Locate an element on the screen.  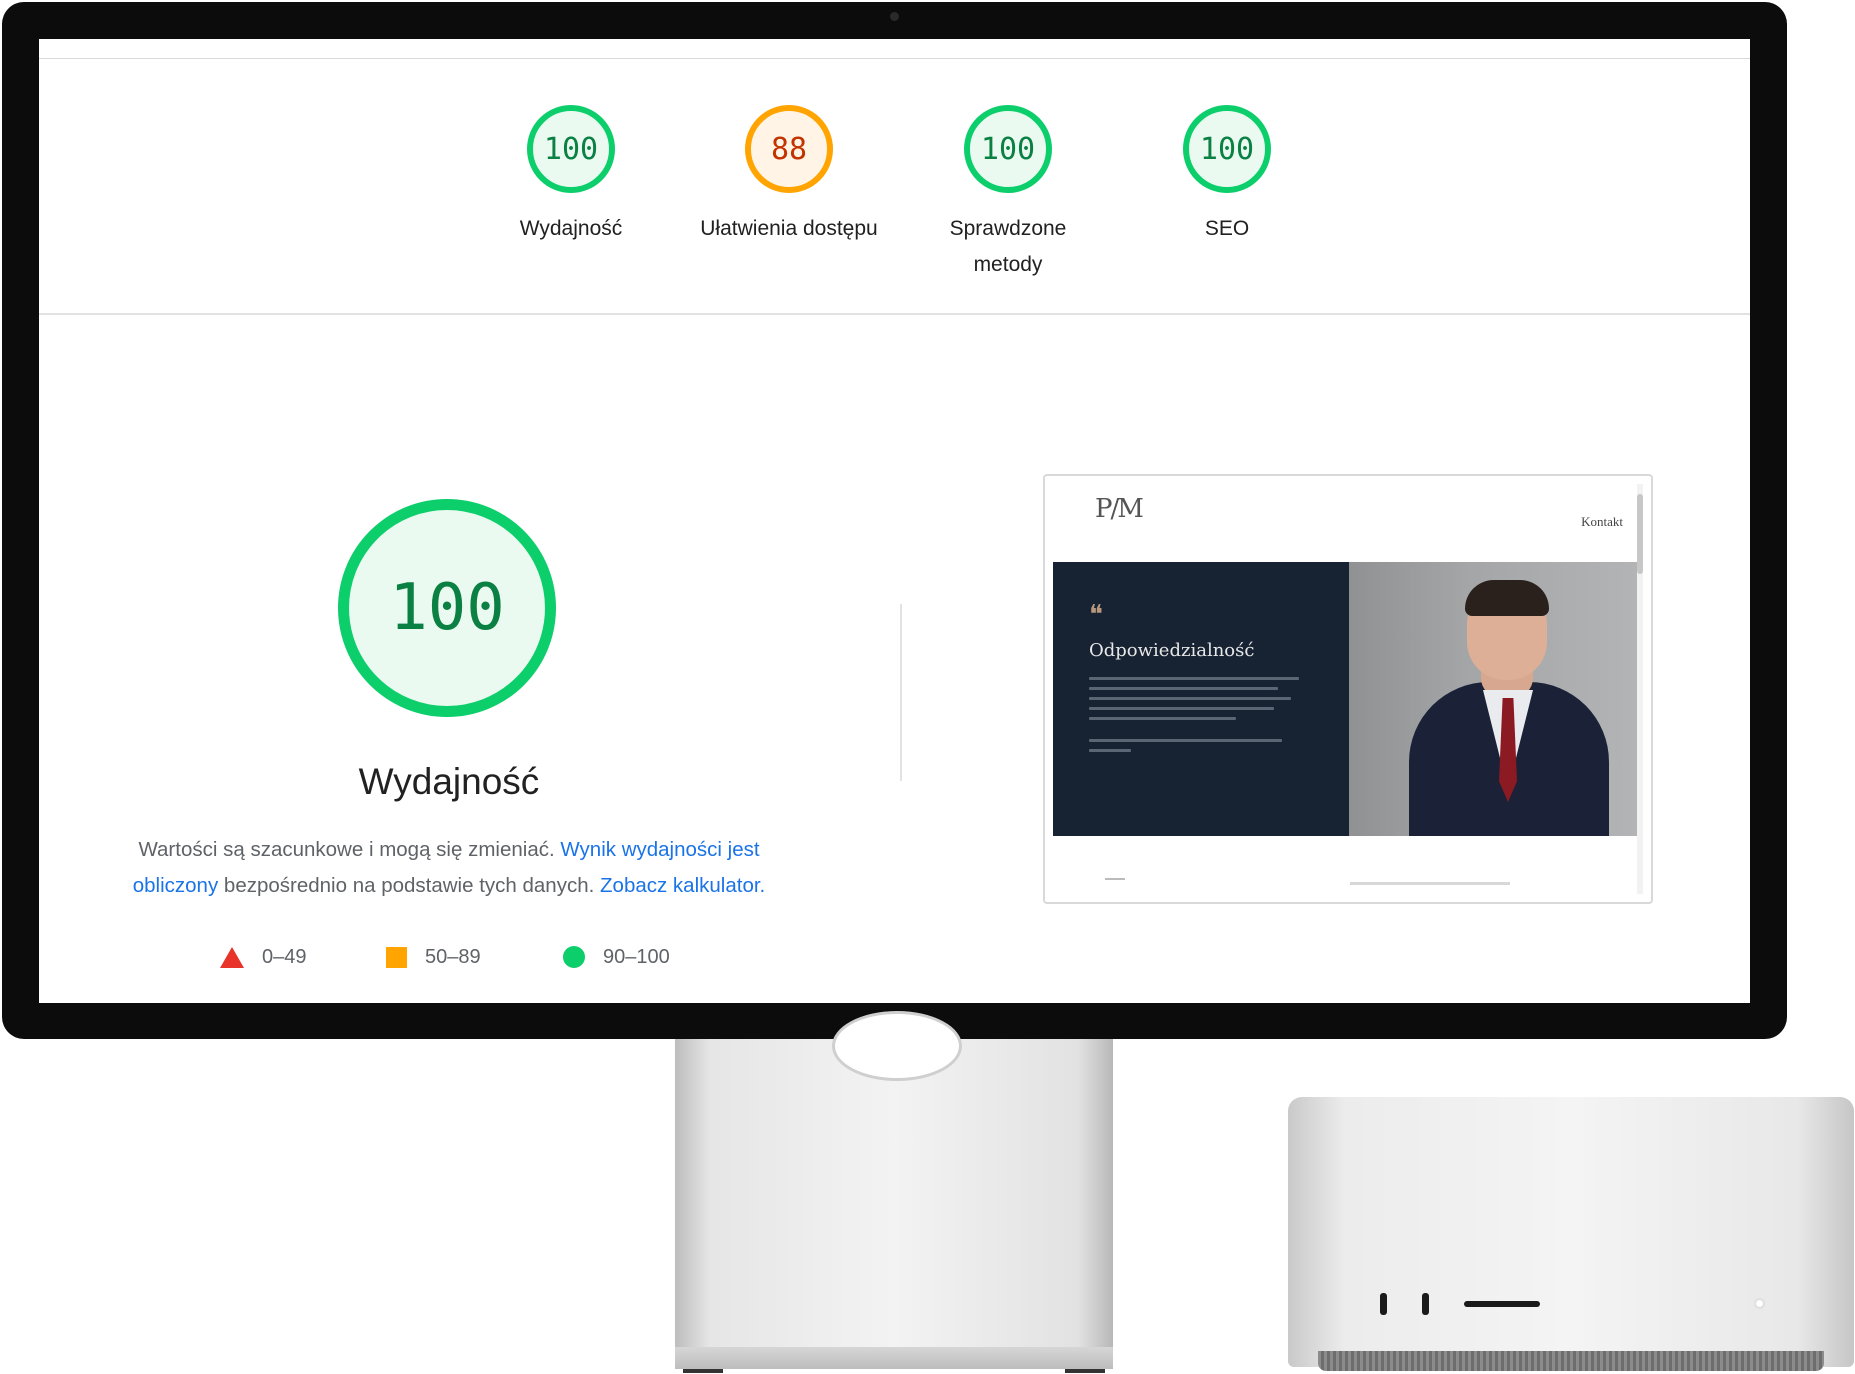
legend-pass: 90–100 is located at coordinates (616, 957).